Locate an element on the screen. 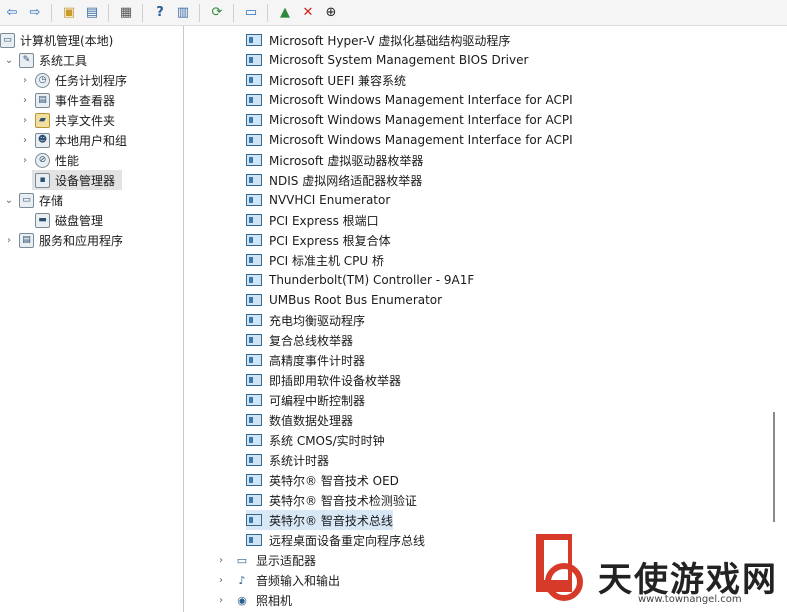  device-item: PCI Express 根端口 is located at coordinates (312, 220).